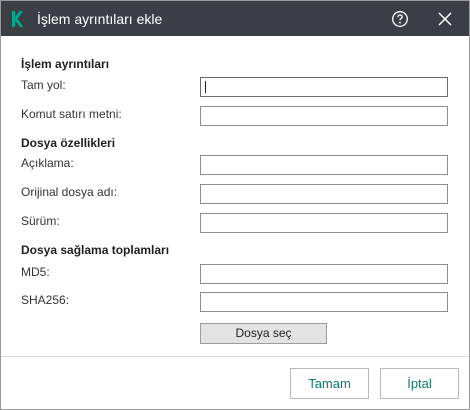 The image size is (470, 410). Describe the element at coordinates (324, 223) in the screenshot. I see `version-input` at that location.